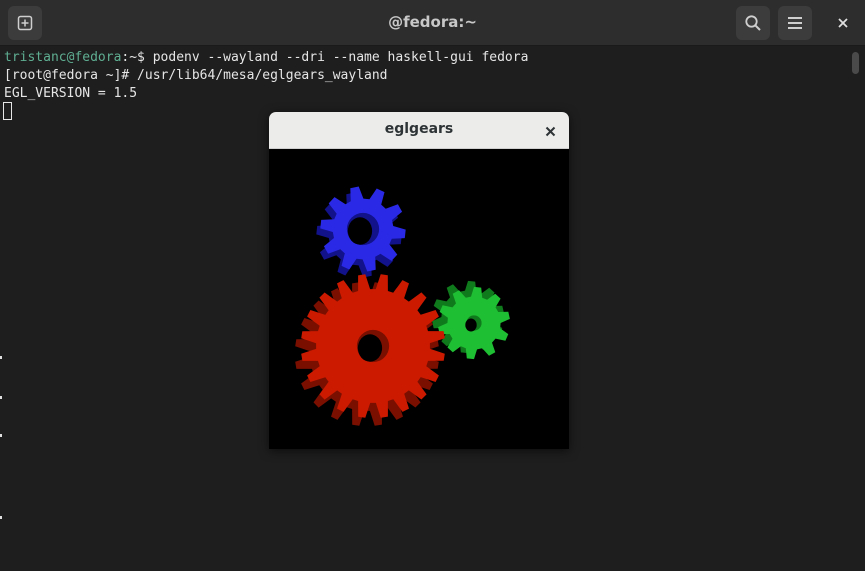 This screenshot has height=571, width=865. What do you see at coordinates (855, 63) in the screenshot?
I see `terminal-scrollbar` at bounding box center [855, 63].